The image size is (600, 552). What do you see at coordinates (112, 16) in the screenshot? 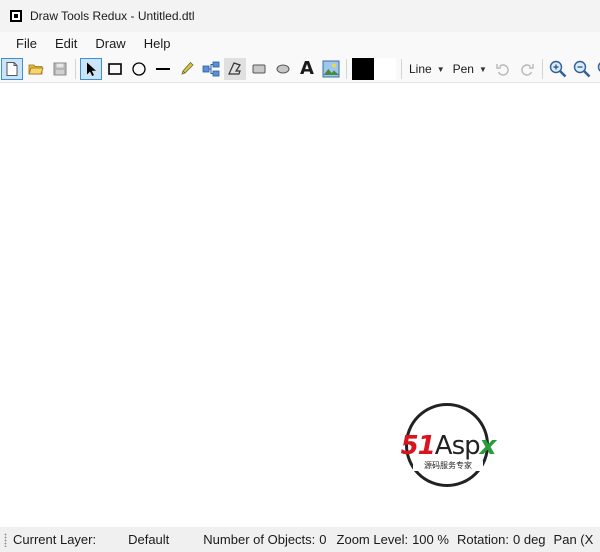
I see `window-title: Draw Tools Redux - Untitled.dtl` at bounding box center [112, 16].